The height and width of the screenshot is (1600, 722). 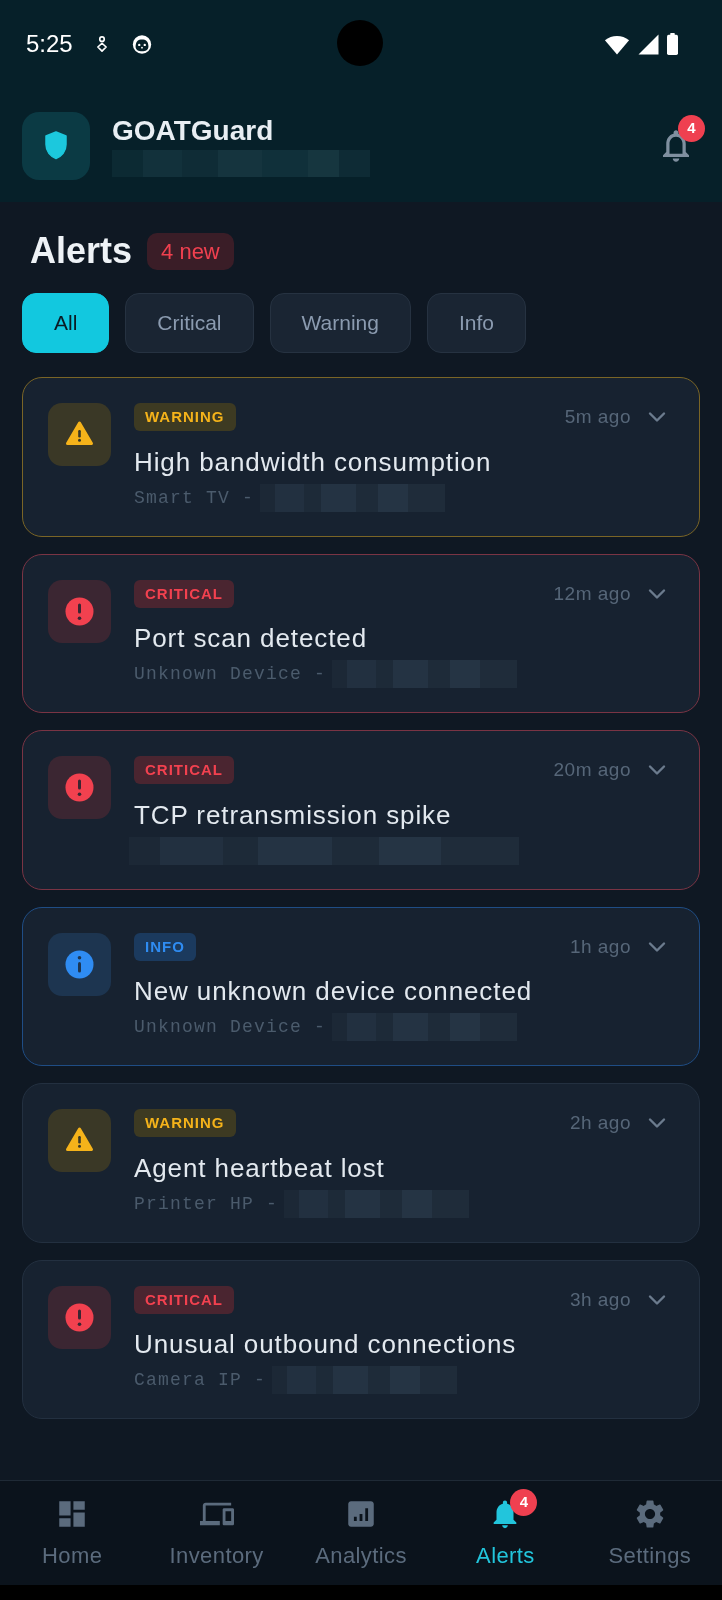 I want to click on alert-time: 3h ago, so click(x=600, y=1299).